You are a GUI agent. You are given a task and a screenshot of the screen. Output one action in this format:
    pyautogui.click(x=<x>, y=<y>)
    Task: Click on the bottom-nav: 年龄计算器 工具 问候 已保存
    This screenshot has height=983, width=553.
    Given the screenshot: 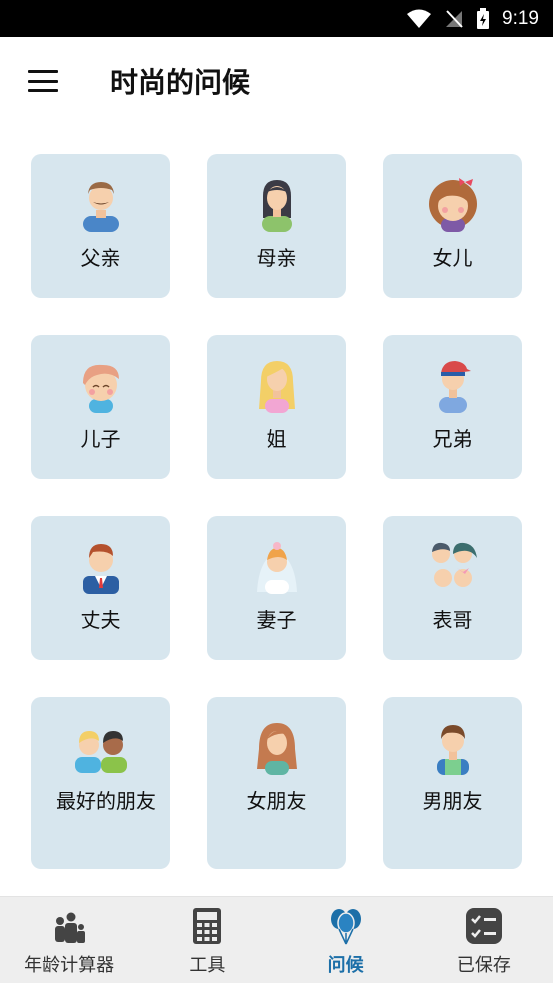 What is the action you would take?
    pyautogui.click(x=276, y=939)
    